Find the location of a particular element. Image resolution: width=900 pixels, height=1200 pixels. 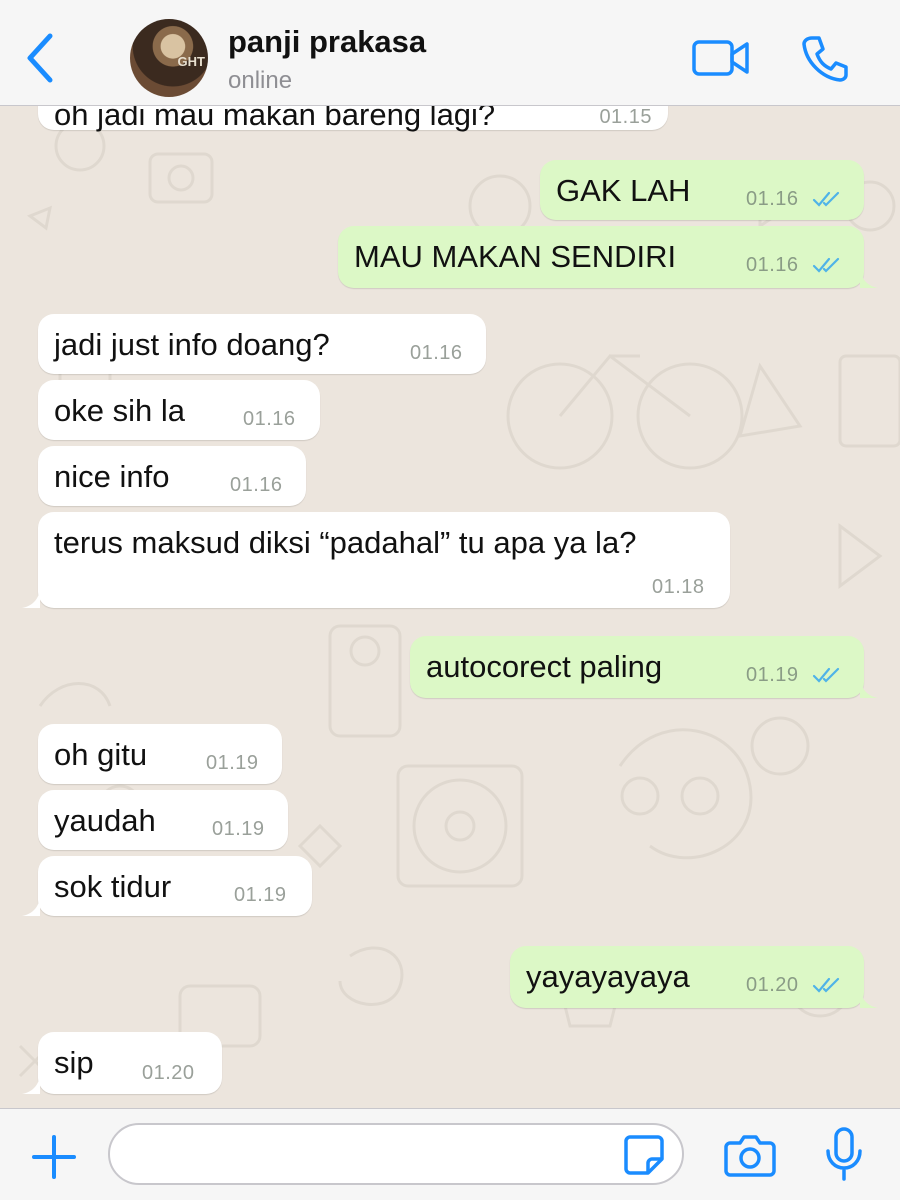

sticker-icon is located at coordinates (644, 1155).